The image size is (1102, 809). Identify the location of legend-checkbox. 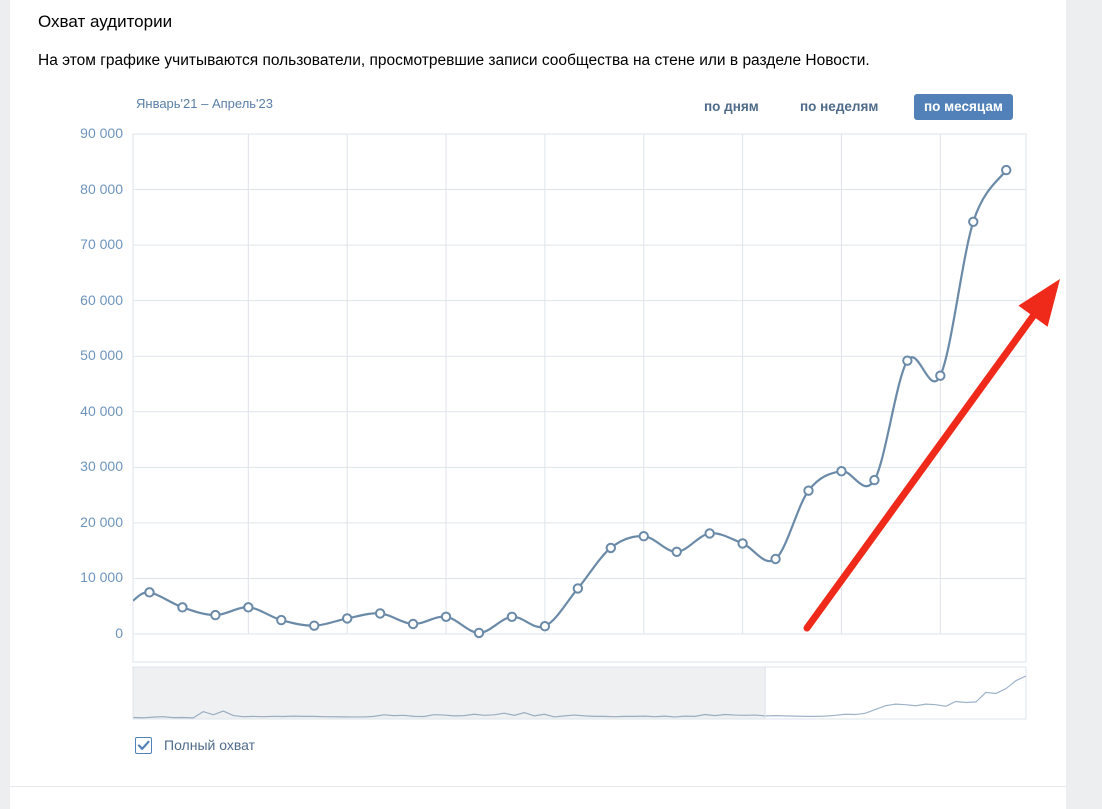
(143, 745).